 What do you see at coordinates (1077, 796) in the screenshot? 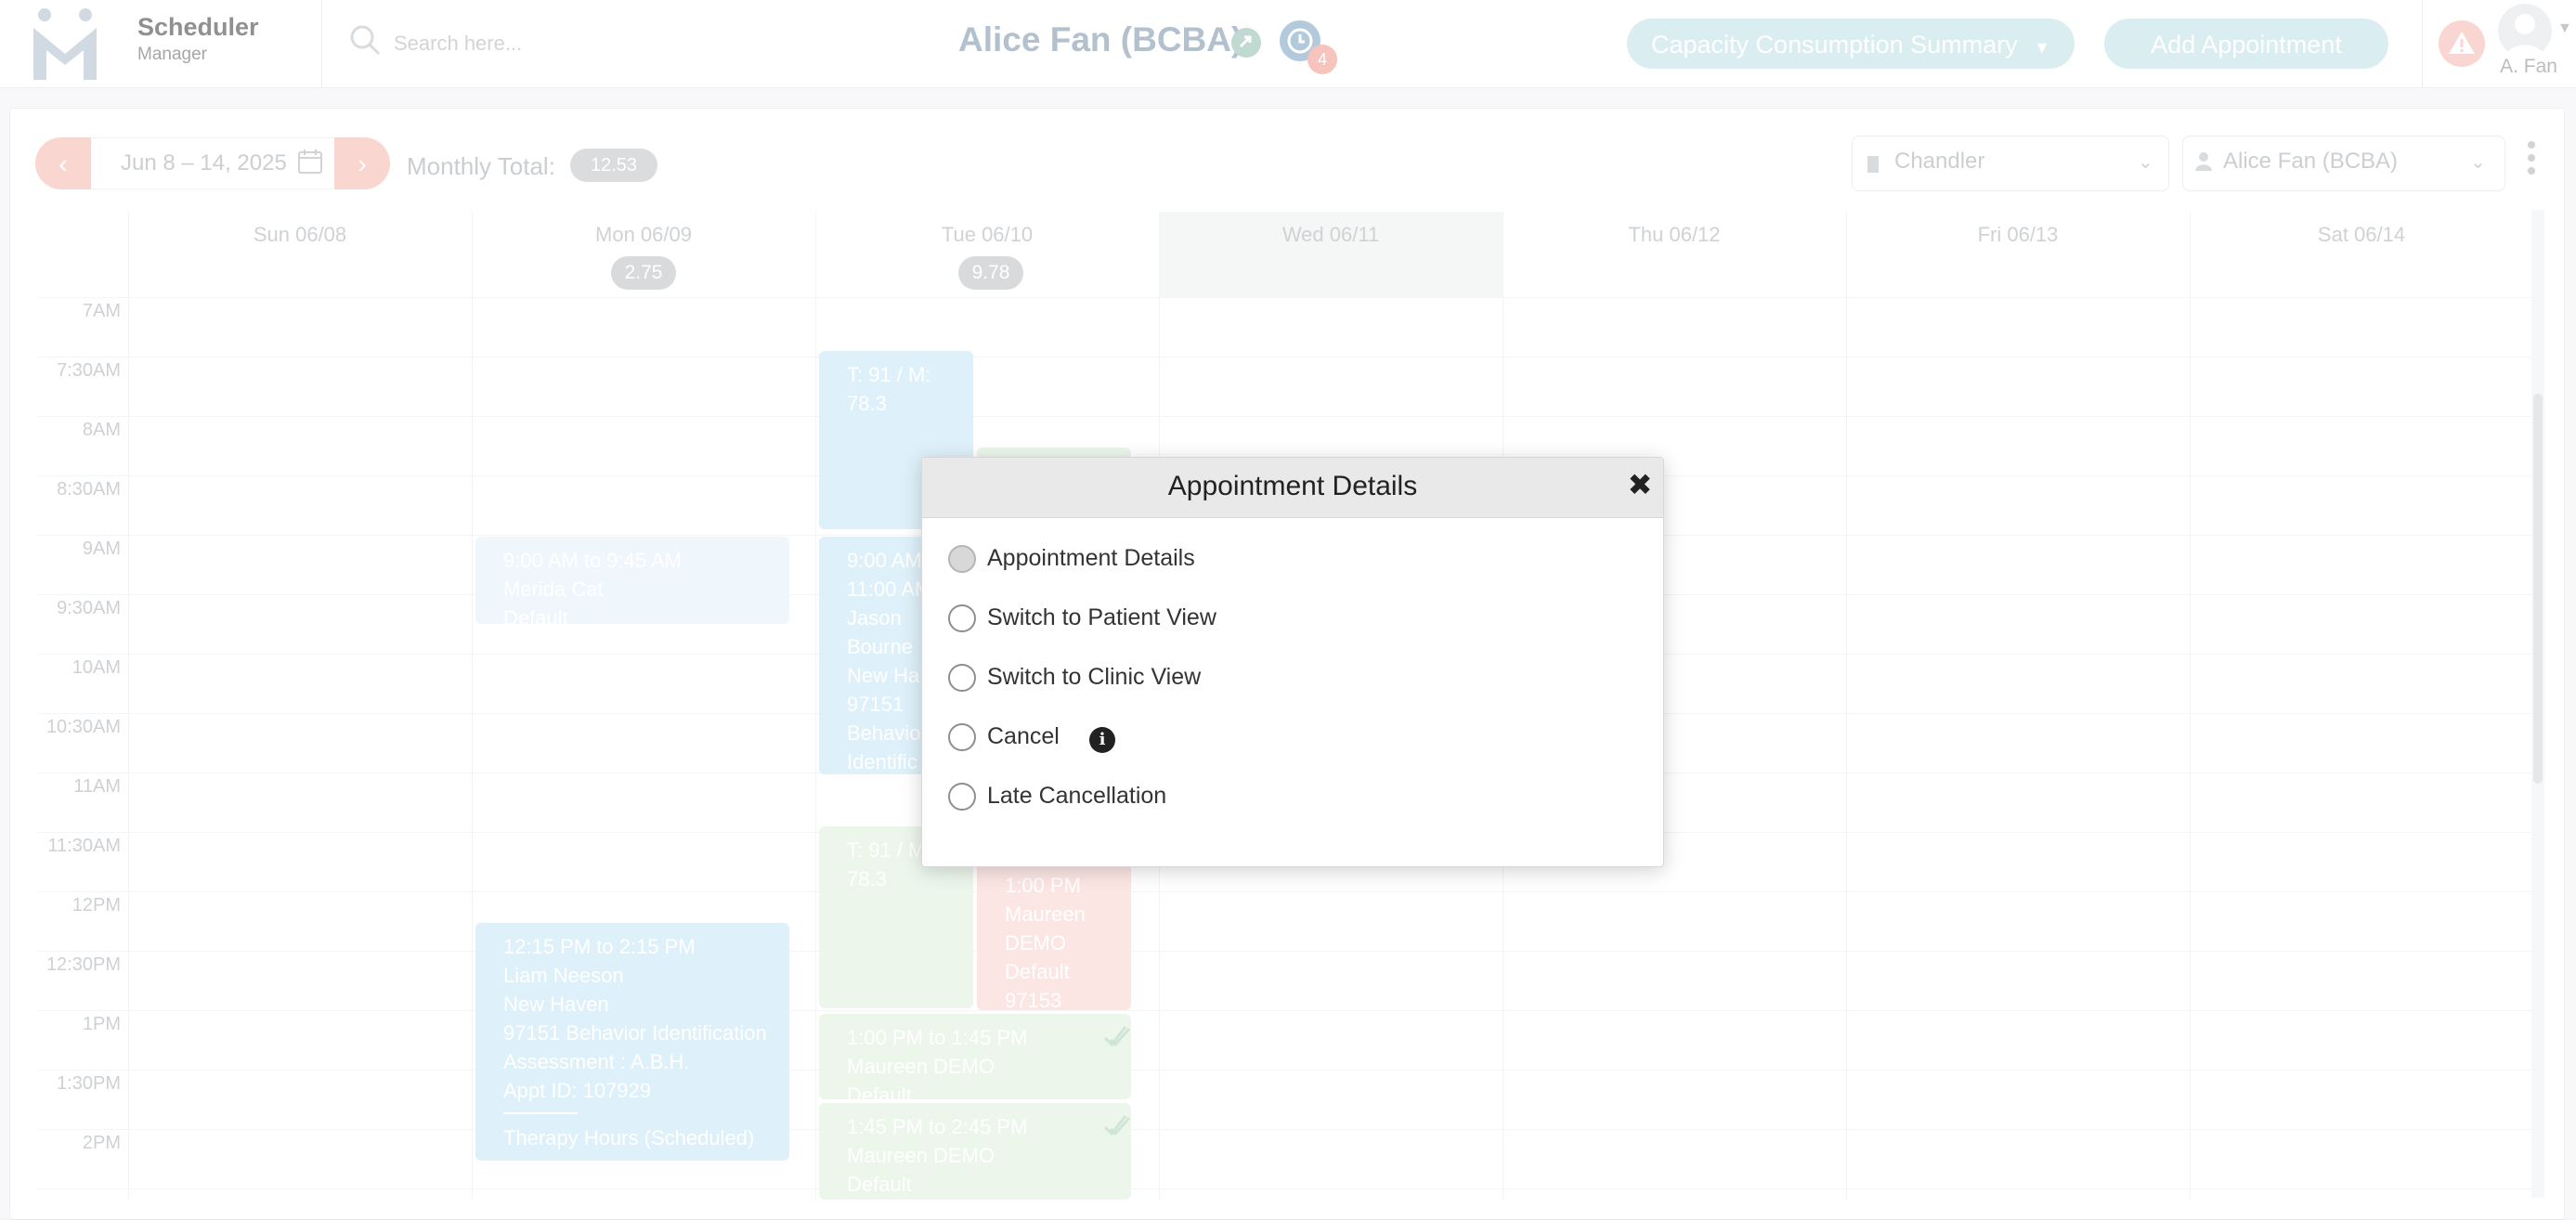
I see `option-label: Late Cancellation` at bounding box center [1077, 796].